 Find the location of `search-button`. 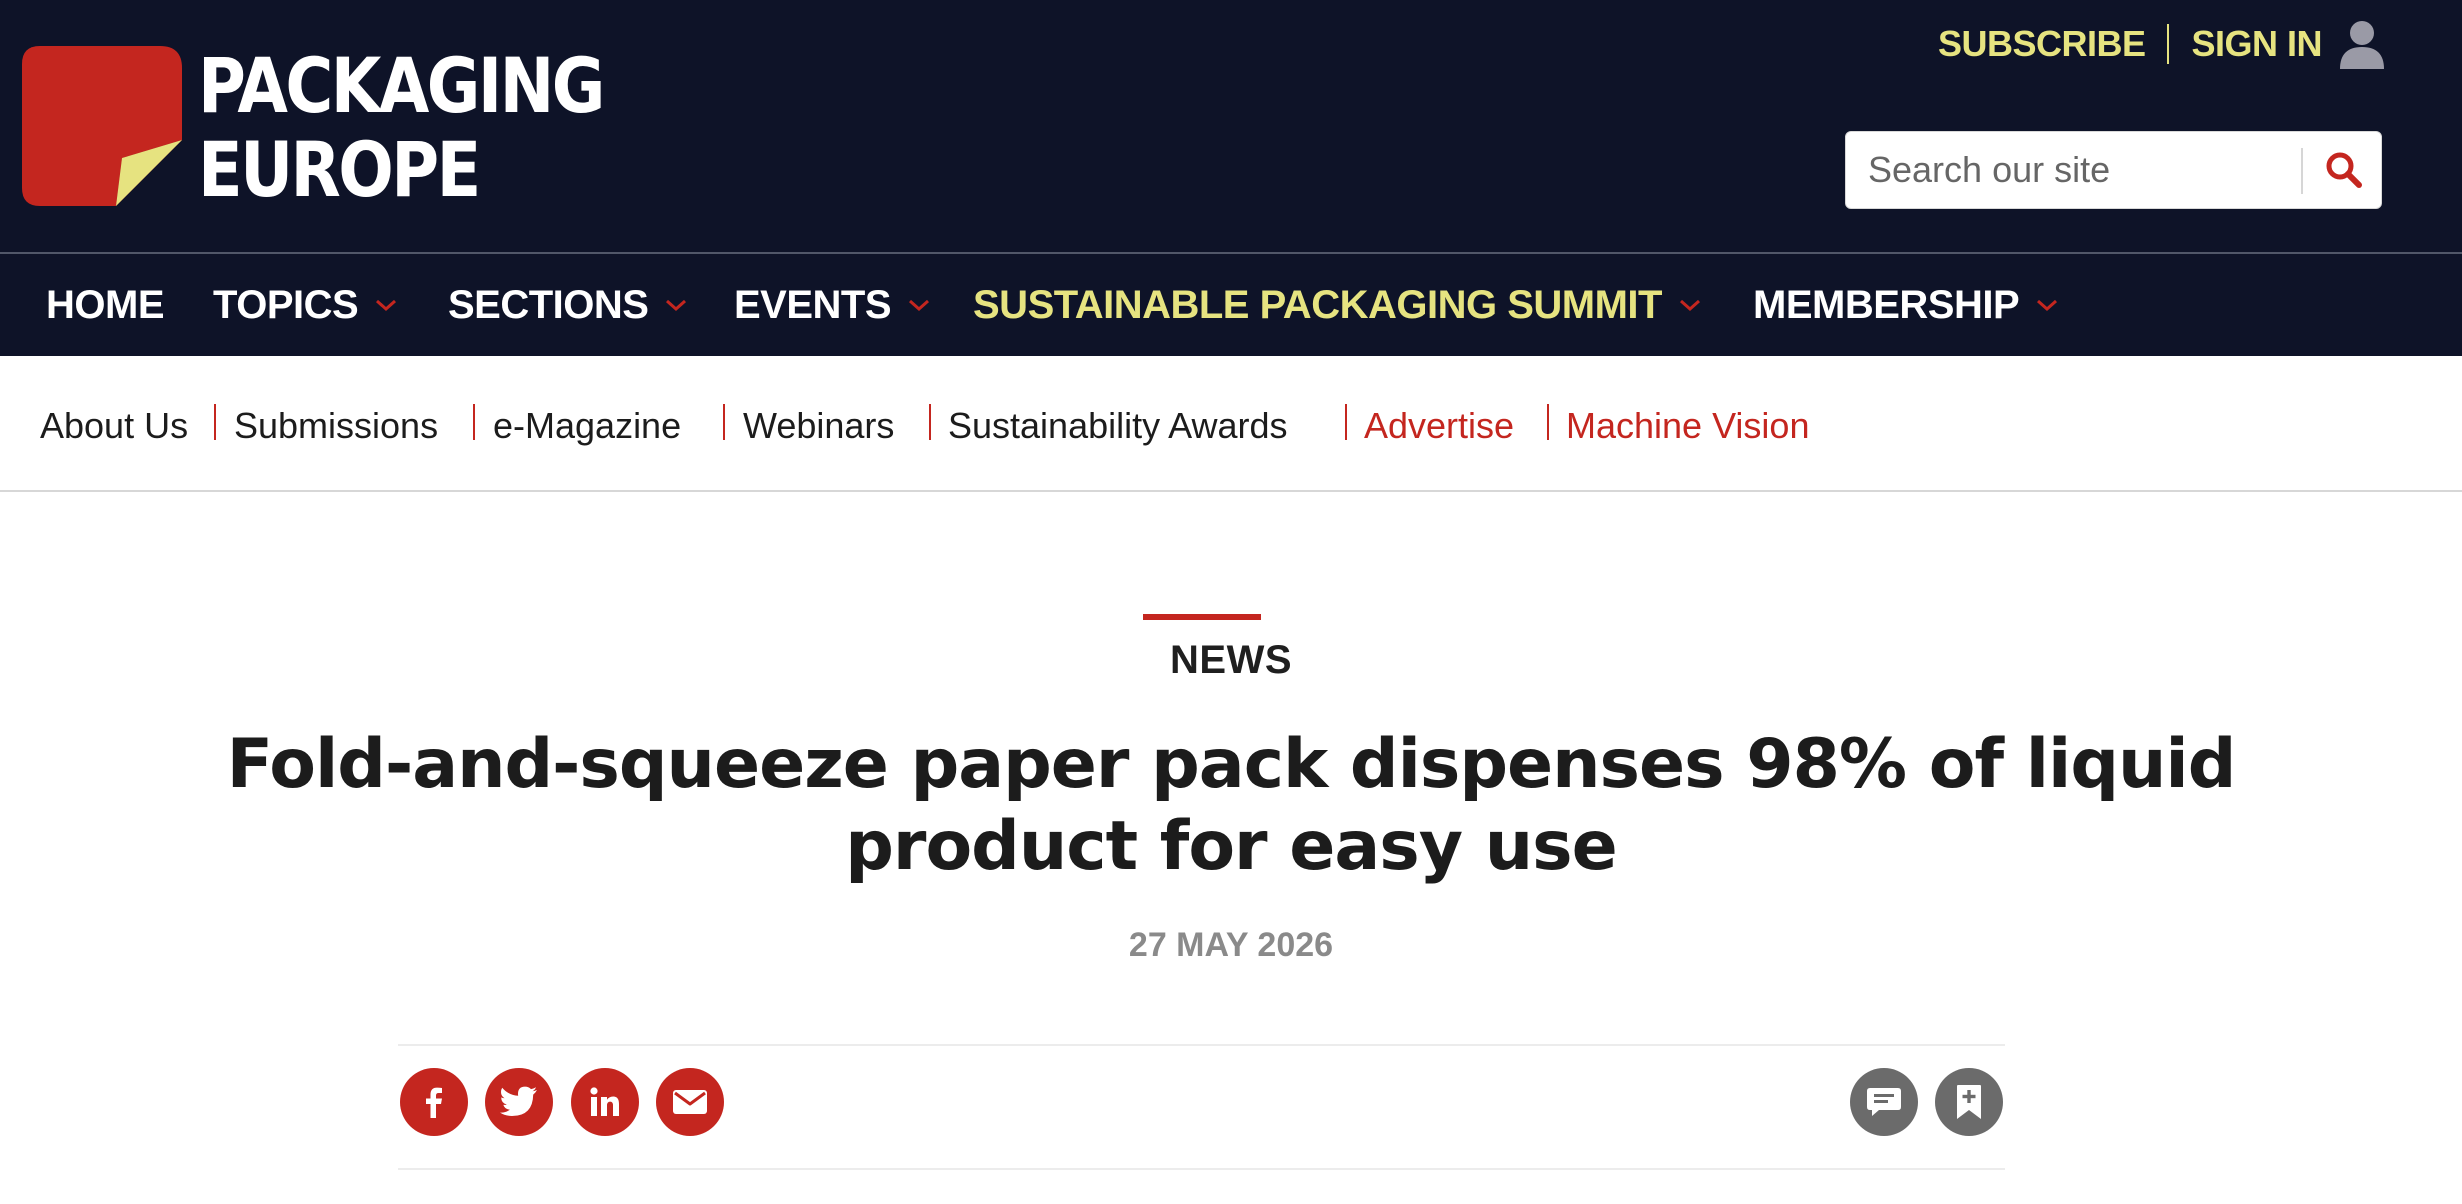

search-button is located at coordinates (2344, 170).